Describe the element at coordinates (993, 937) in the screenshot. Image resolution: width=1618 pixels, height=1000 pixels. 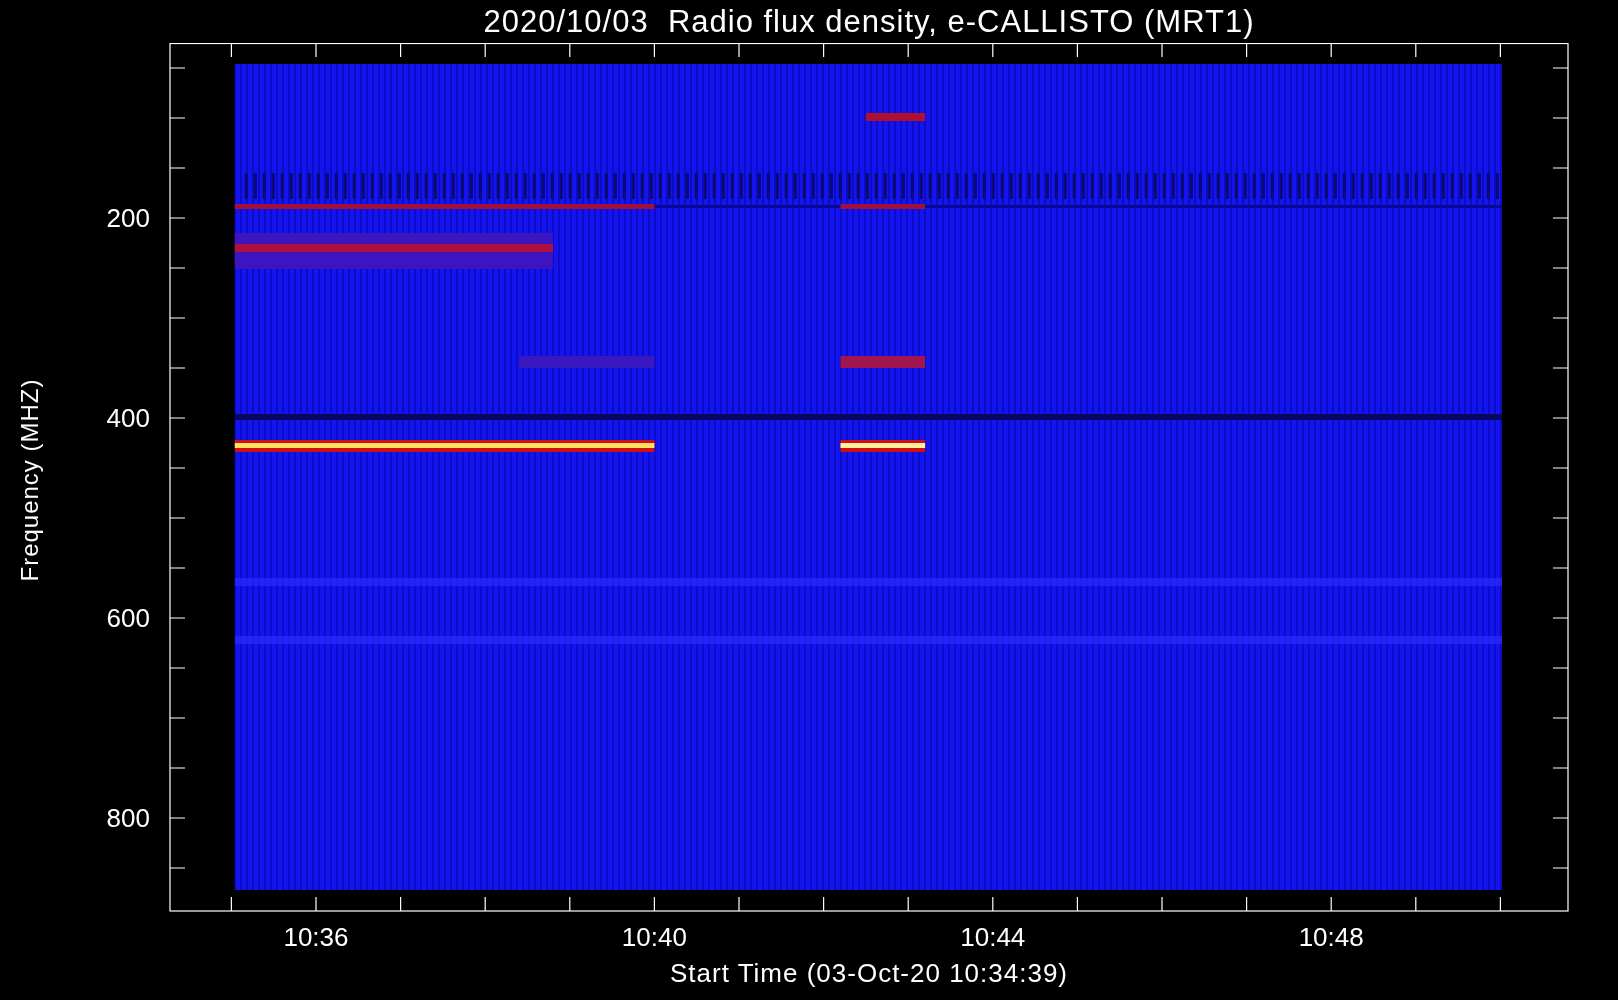
I see `x-tick-label: 10:44` at that location.